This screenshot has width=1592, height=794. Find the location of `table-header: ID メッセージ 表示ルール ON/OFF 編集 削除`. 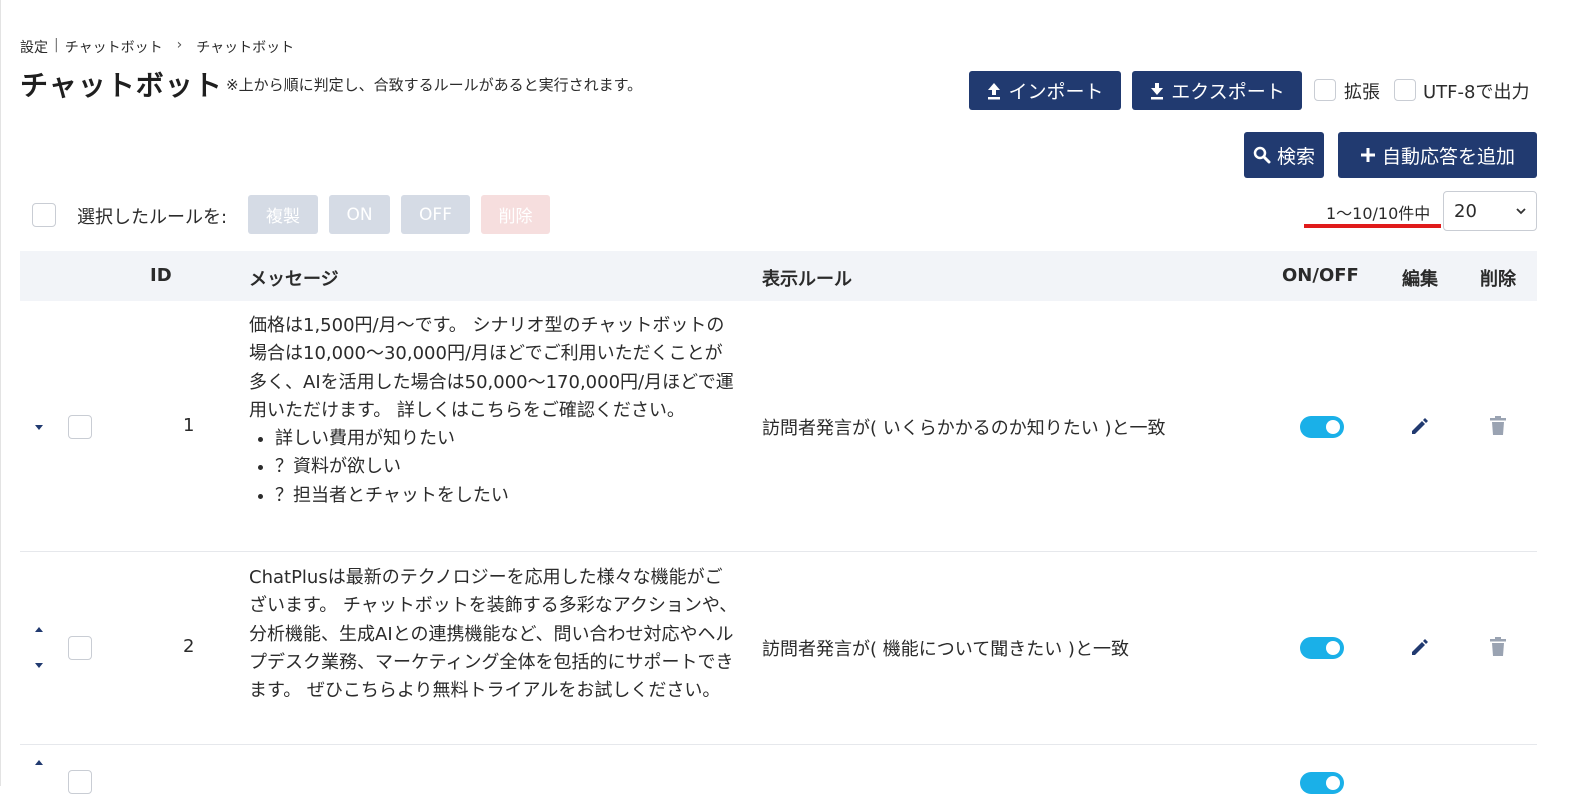

table-header: ID メッセージ 表示ルール ON/OFF 編集 削除 is located at coordinates (778, 276).